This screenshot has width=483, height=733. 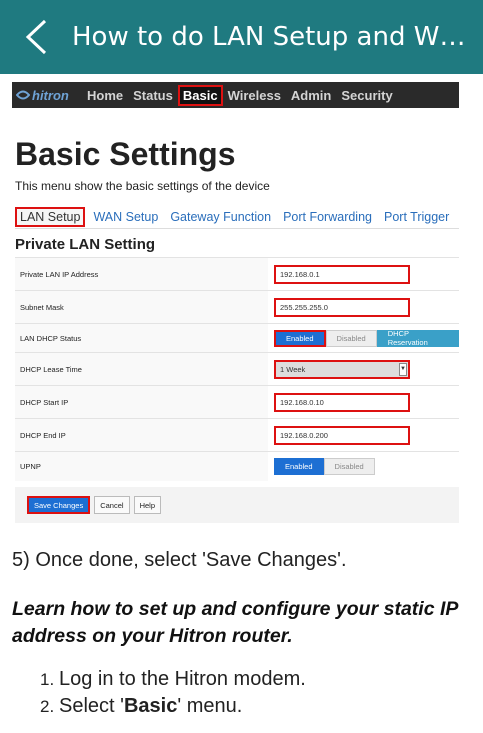 I want to click on step-text-pre: Select ', so click(x=91, y=706).